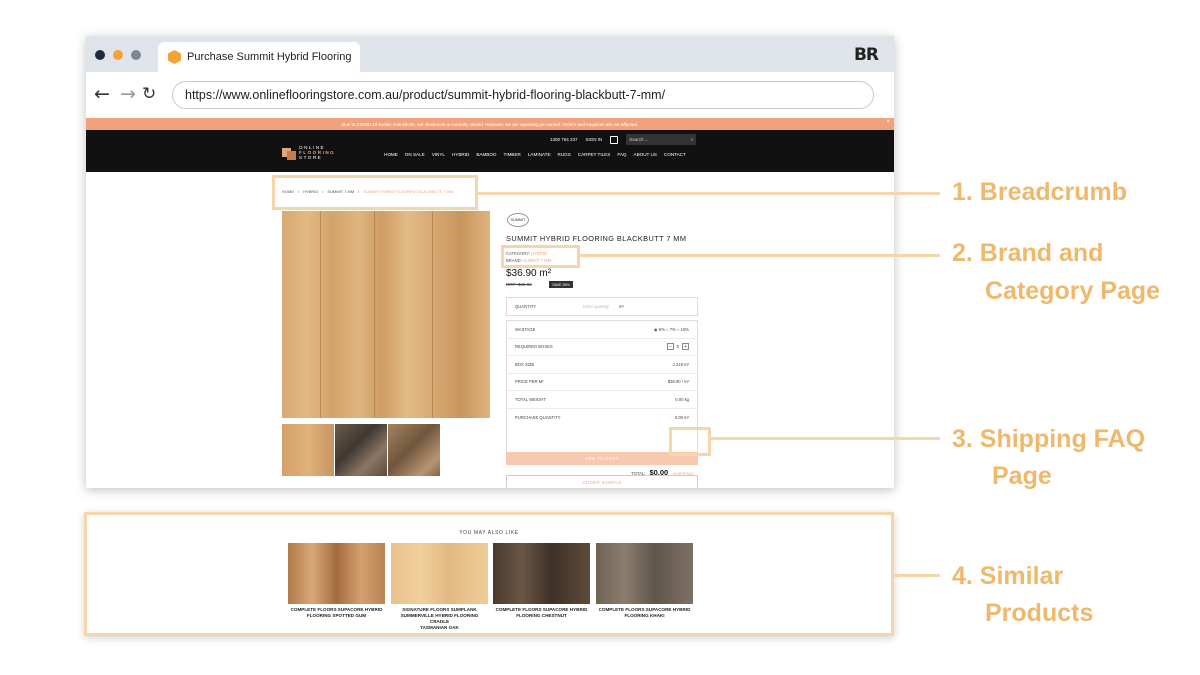 This screenshot has height=675, width=1200. I want to click on quantity-label: QUANTITY, so click(526, 306).